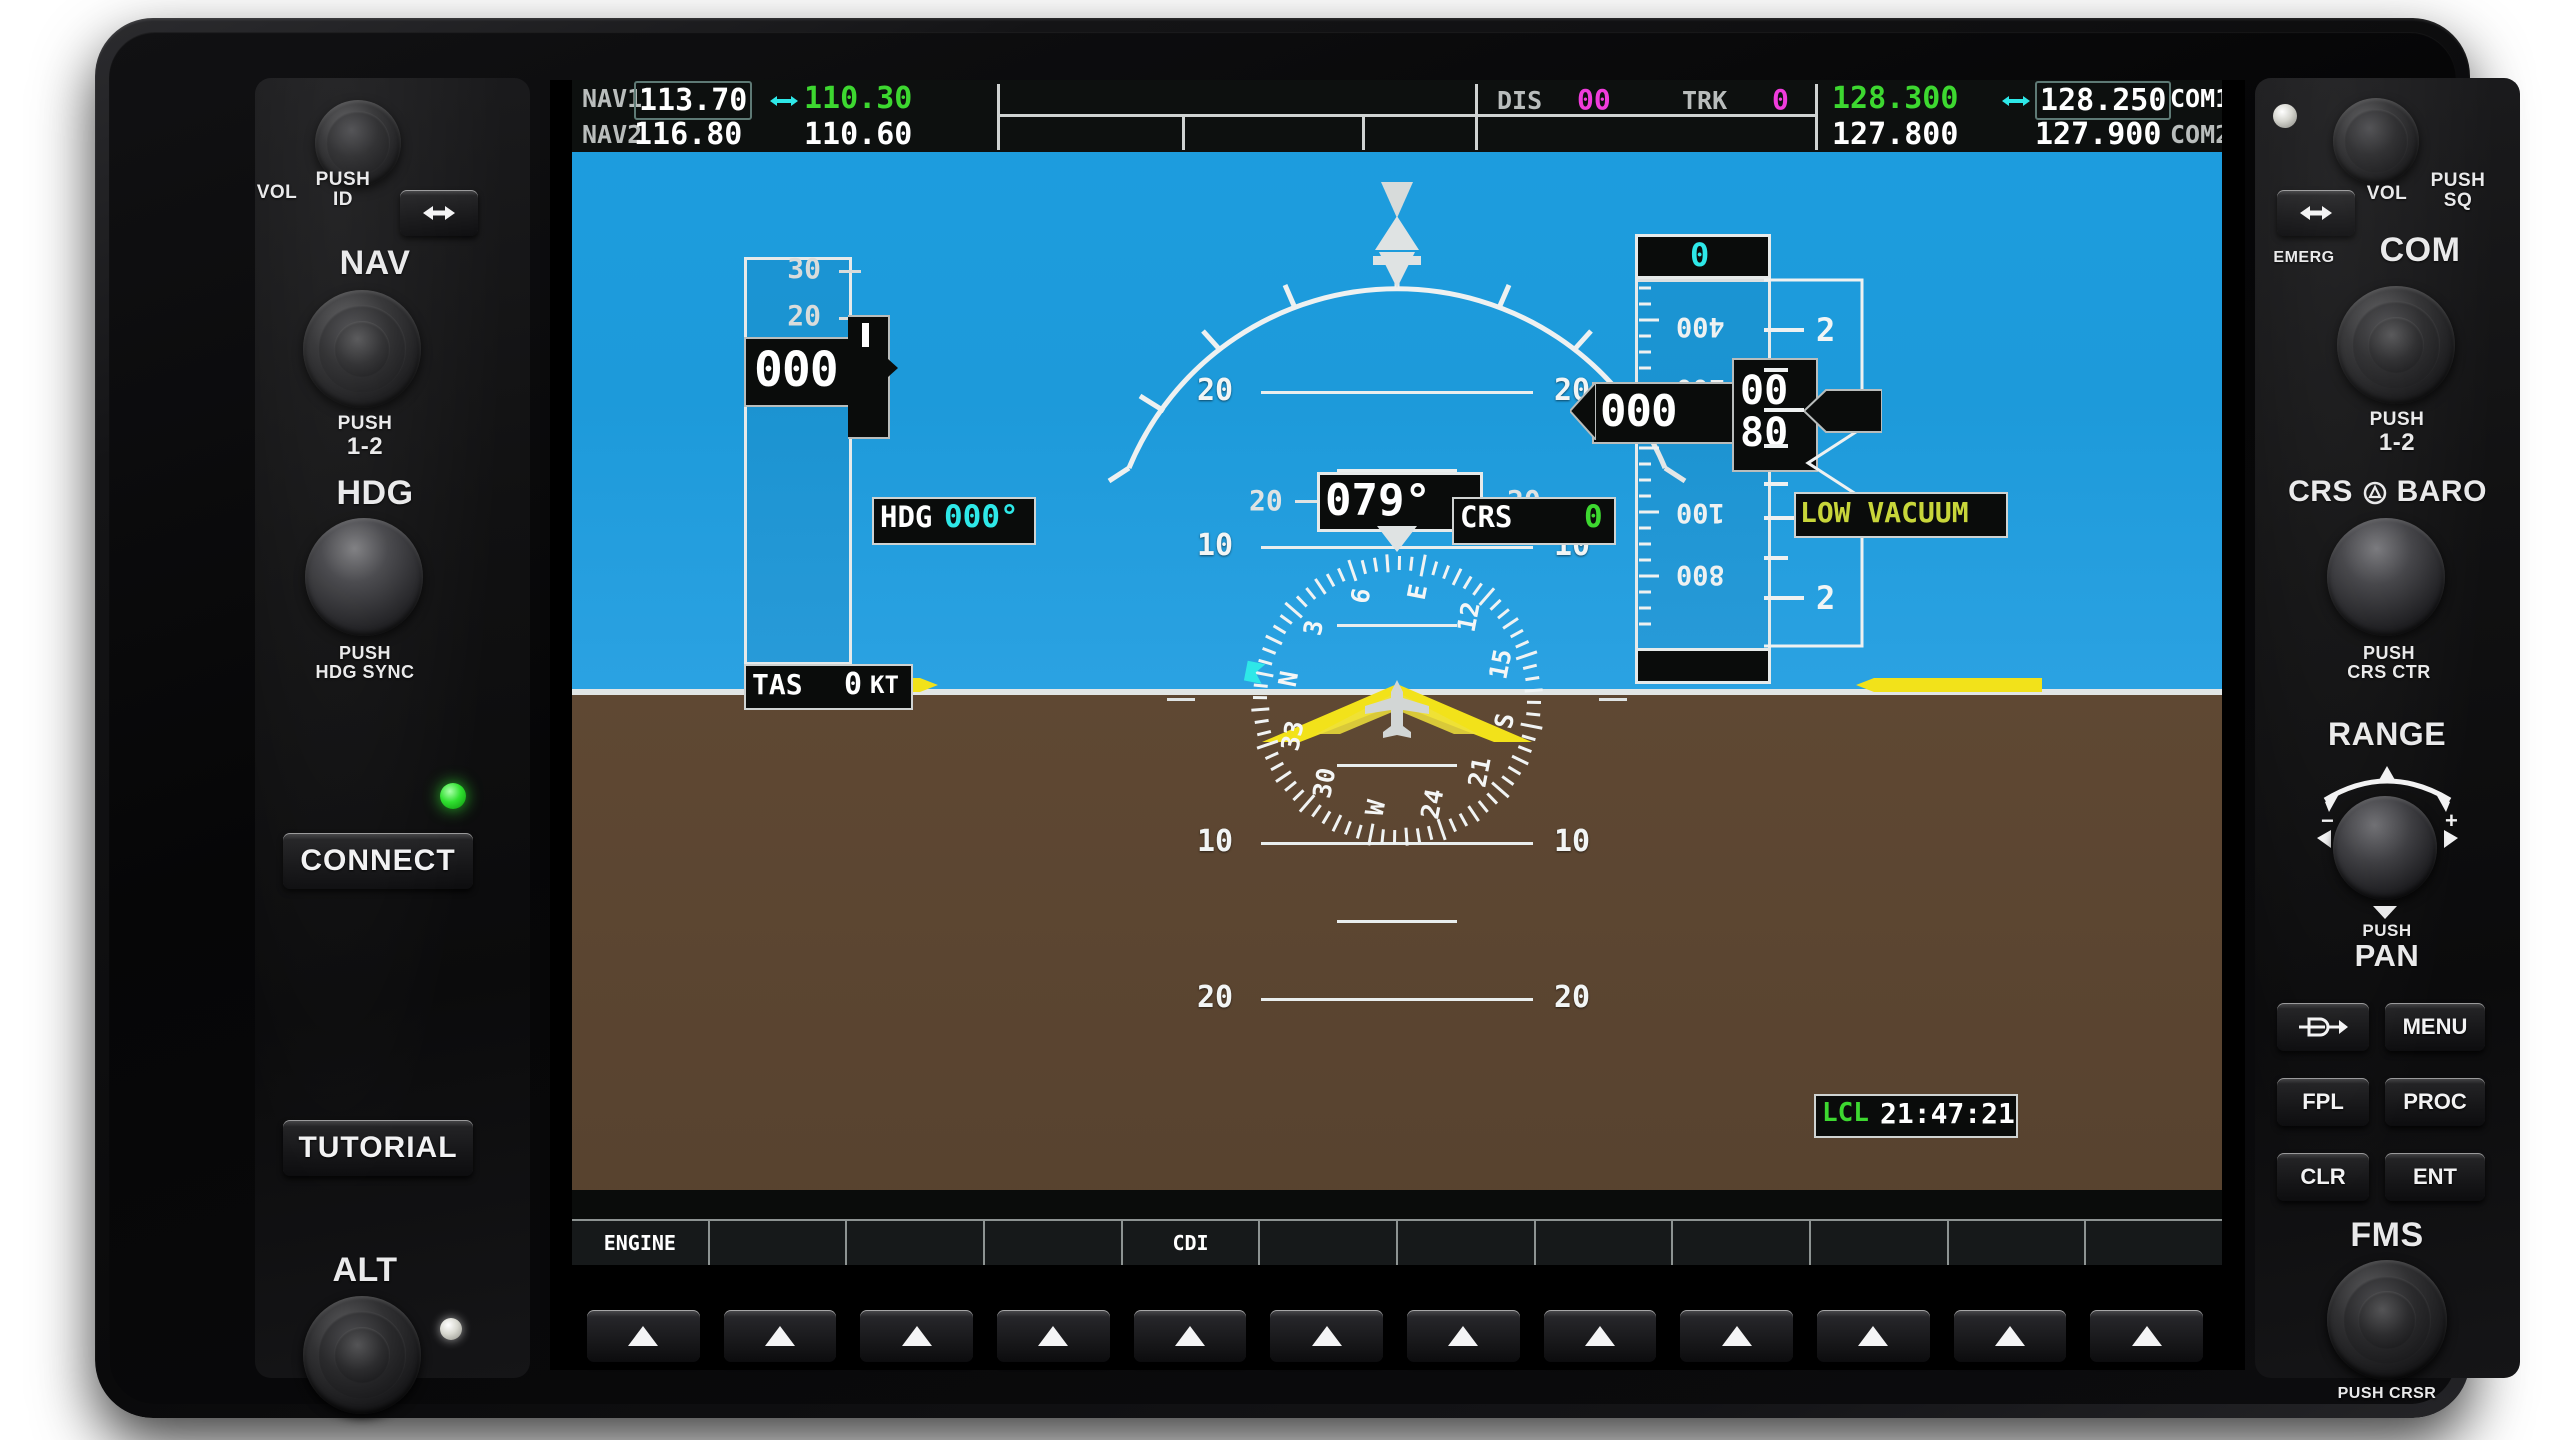 The height and width of the screenshot is (1440, 2560). Describe the element at coordinates (362, 1355) in the screenshot. I see `altitude-knob` at that location.